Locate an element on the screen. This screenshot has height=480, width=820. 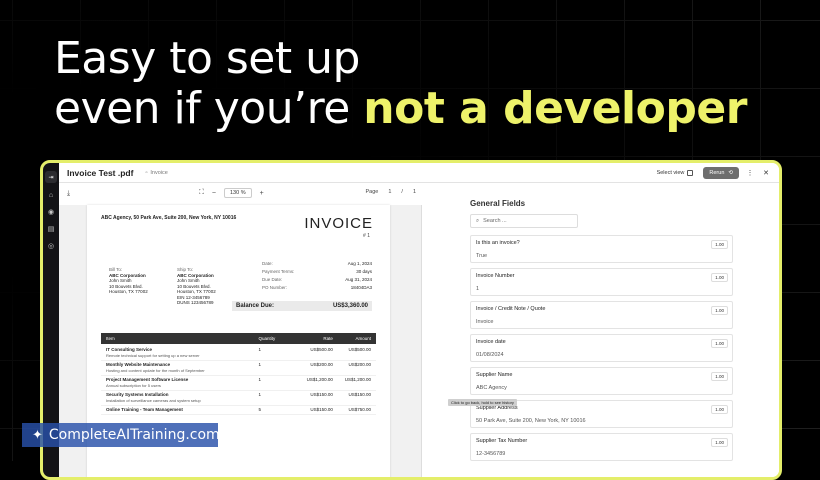
balance-value: US$3,360.00 is located at coordinates (350, 306).